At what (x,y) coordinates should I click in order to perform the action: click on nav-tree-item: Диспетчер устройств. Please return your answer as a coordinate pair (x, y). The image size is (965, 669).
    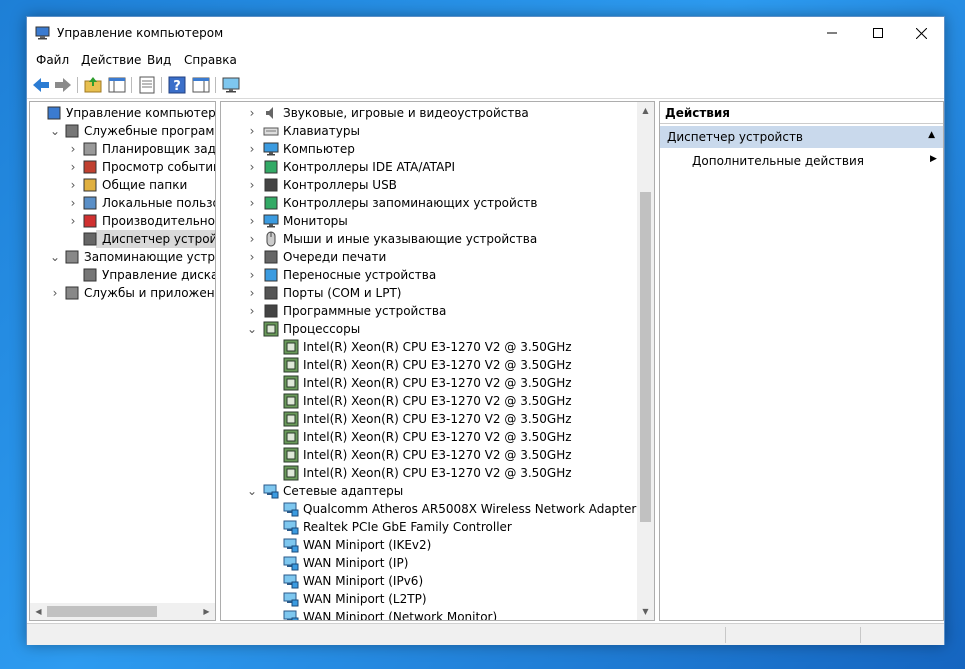
    Looking at the image, I should click on (122, 239).